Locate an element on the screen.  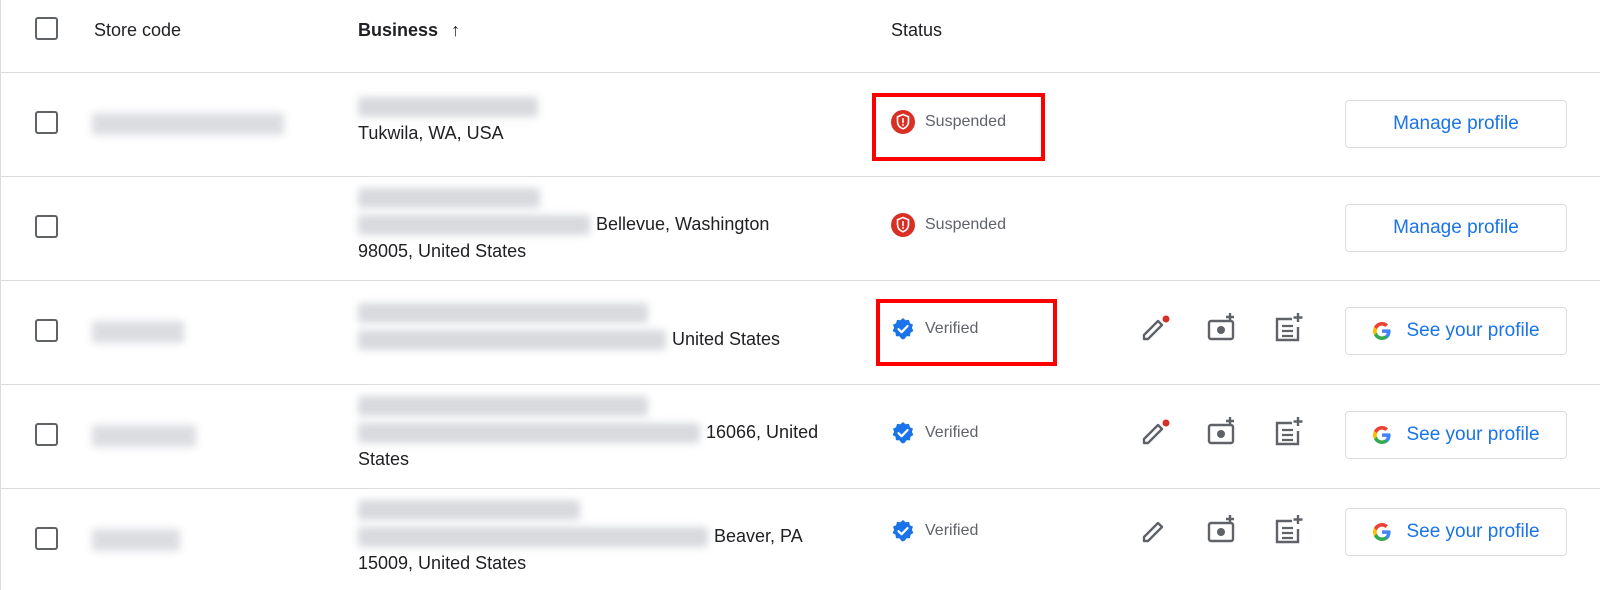
column-header-store-code: Store code is located at coordinates (137, 30).